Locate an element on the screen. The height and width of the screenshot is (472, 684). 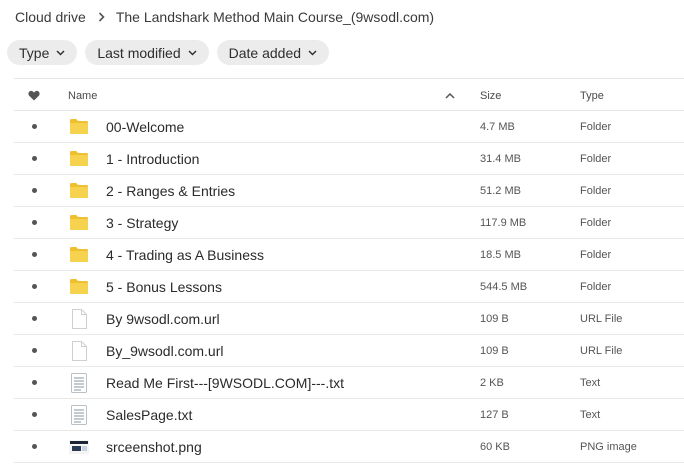
table-row: srceenshot.png 60 KB PNG image is located at coordinates (349, 447).